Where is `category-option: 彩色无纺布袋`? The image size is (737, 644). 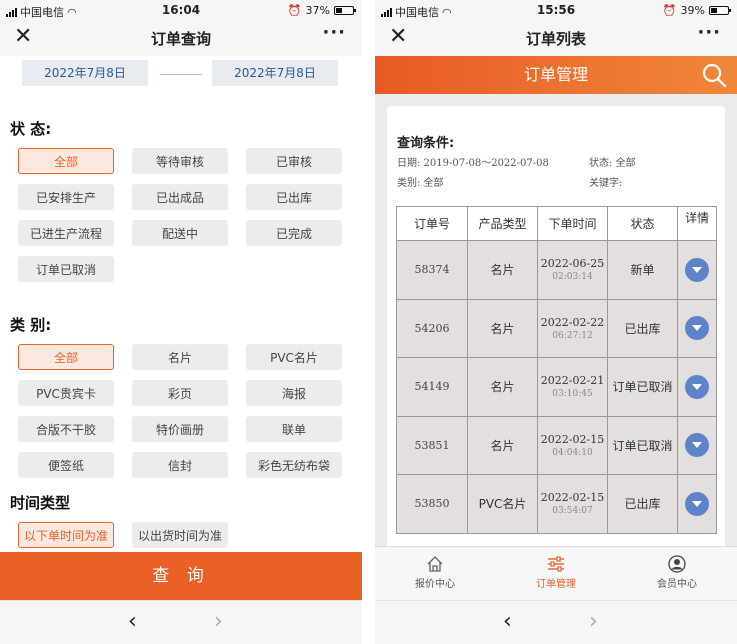 category-option: 彩色无纺布袋 is located at coordinates (294, 465).